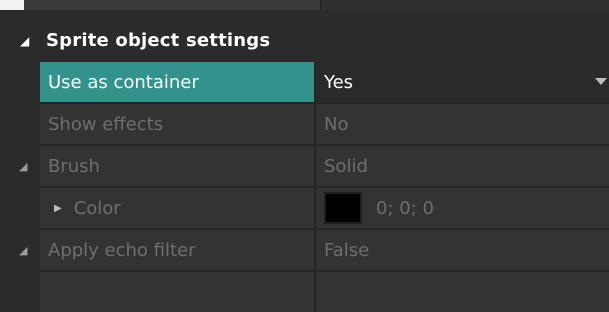 Image resolution: width=609 pixels, height=312 pixels. Describe the element at coordinates (178, 82) in the screenshot. I see `property-name: Use as container` at that location.